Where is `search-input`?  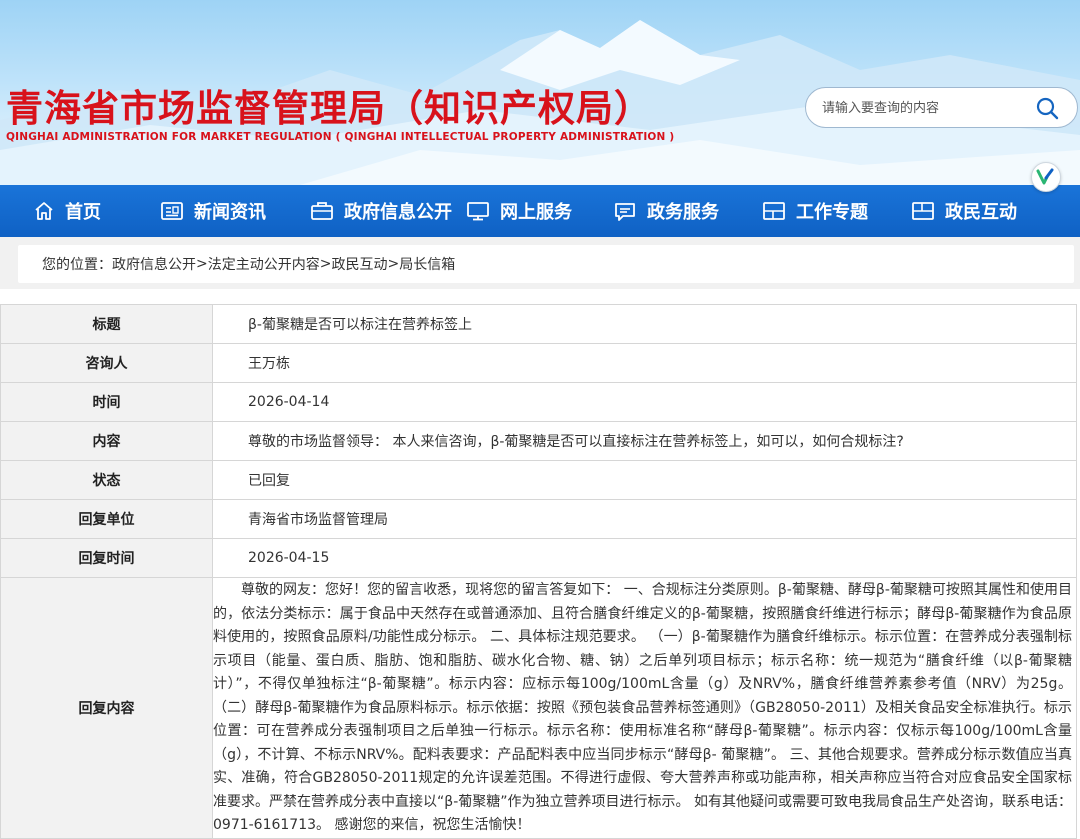
search-input is located at coordinates (922, 108).